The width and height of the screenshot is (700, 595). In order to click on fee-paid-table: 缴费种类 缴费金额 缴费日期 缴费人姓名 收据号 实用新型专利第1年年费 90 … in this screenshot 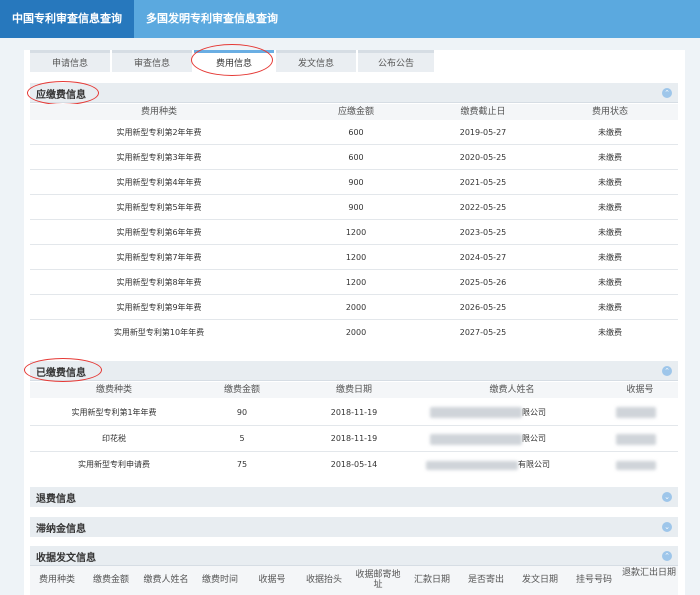, I will do `click(354, 430)`.